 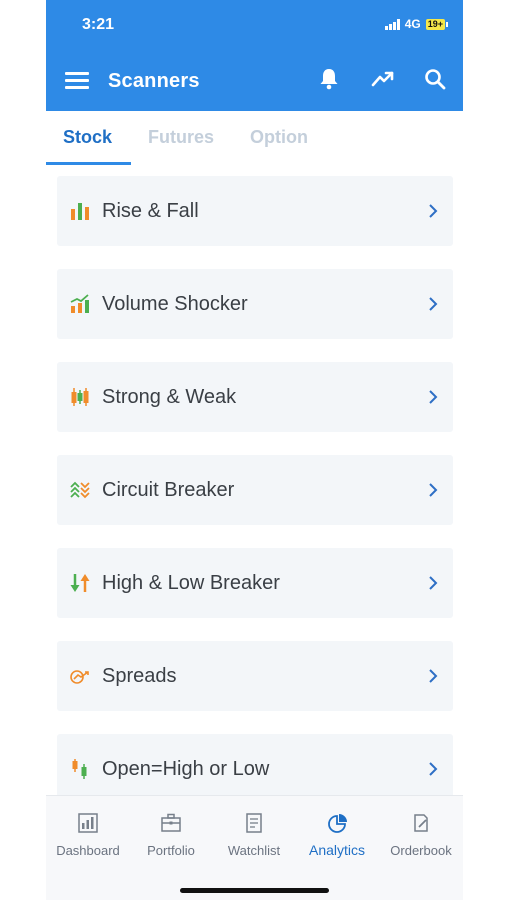 I want to click on dashboard-icon, so click(x=88, y=823).